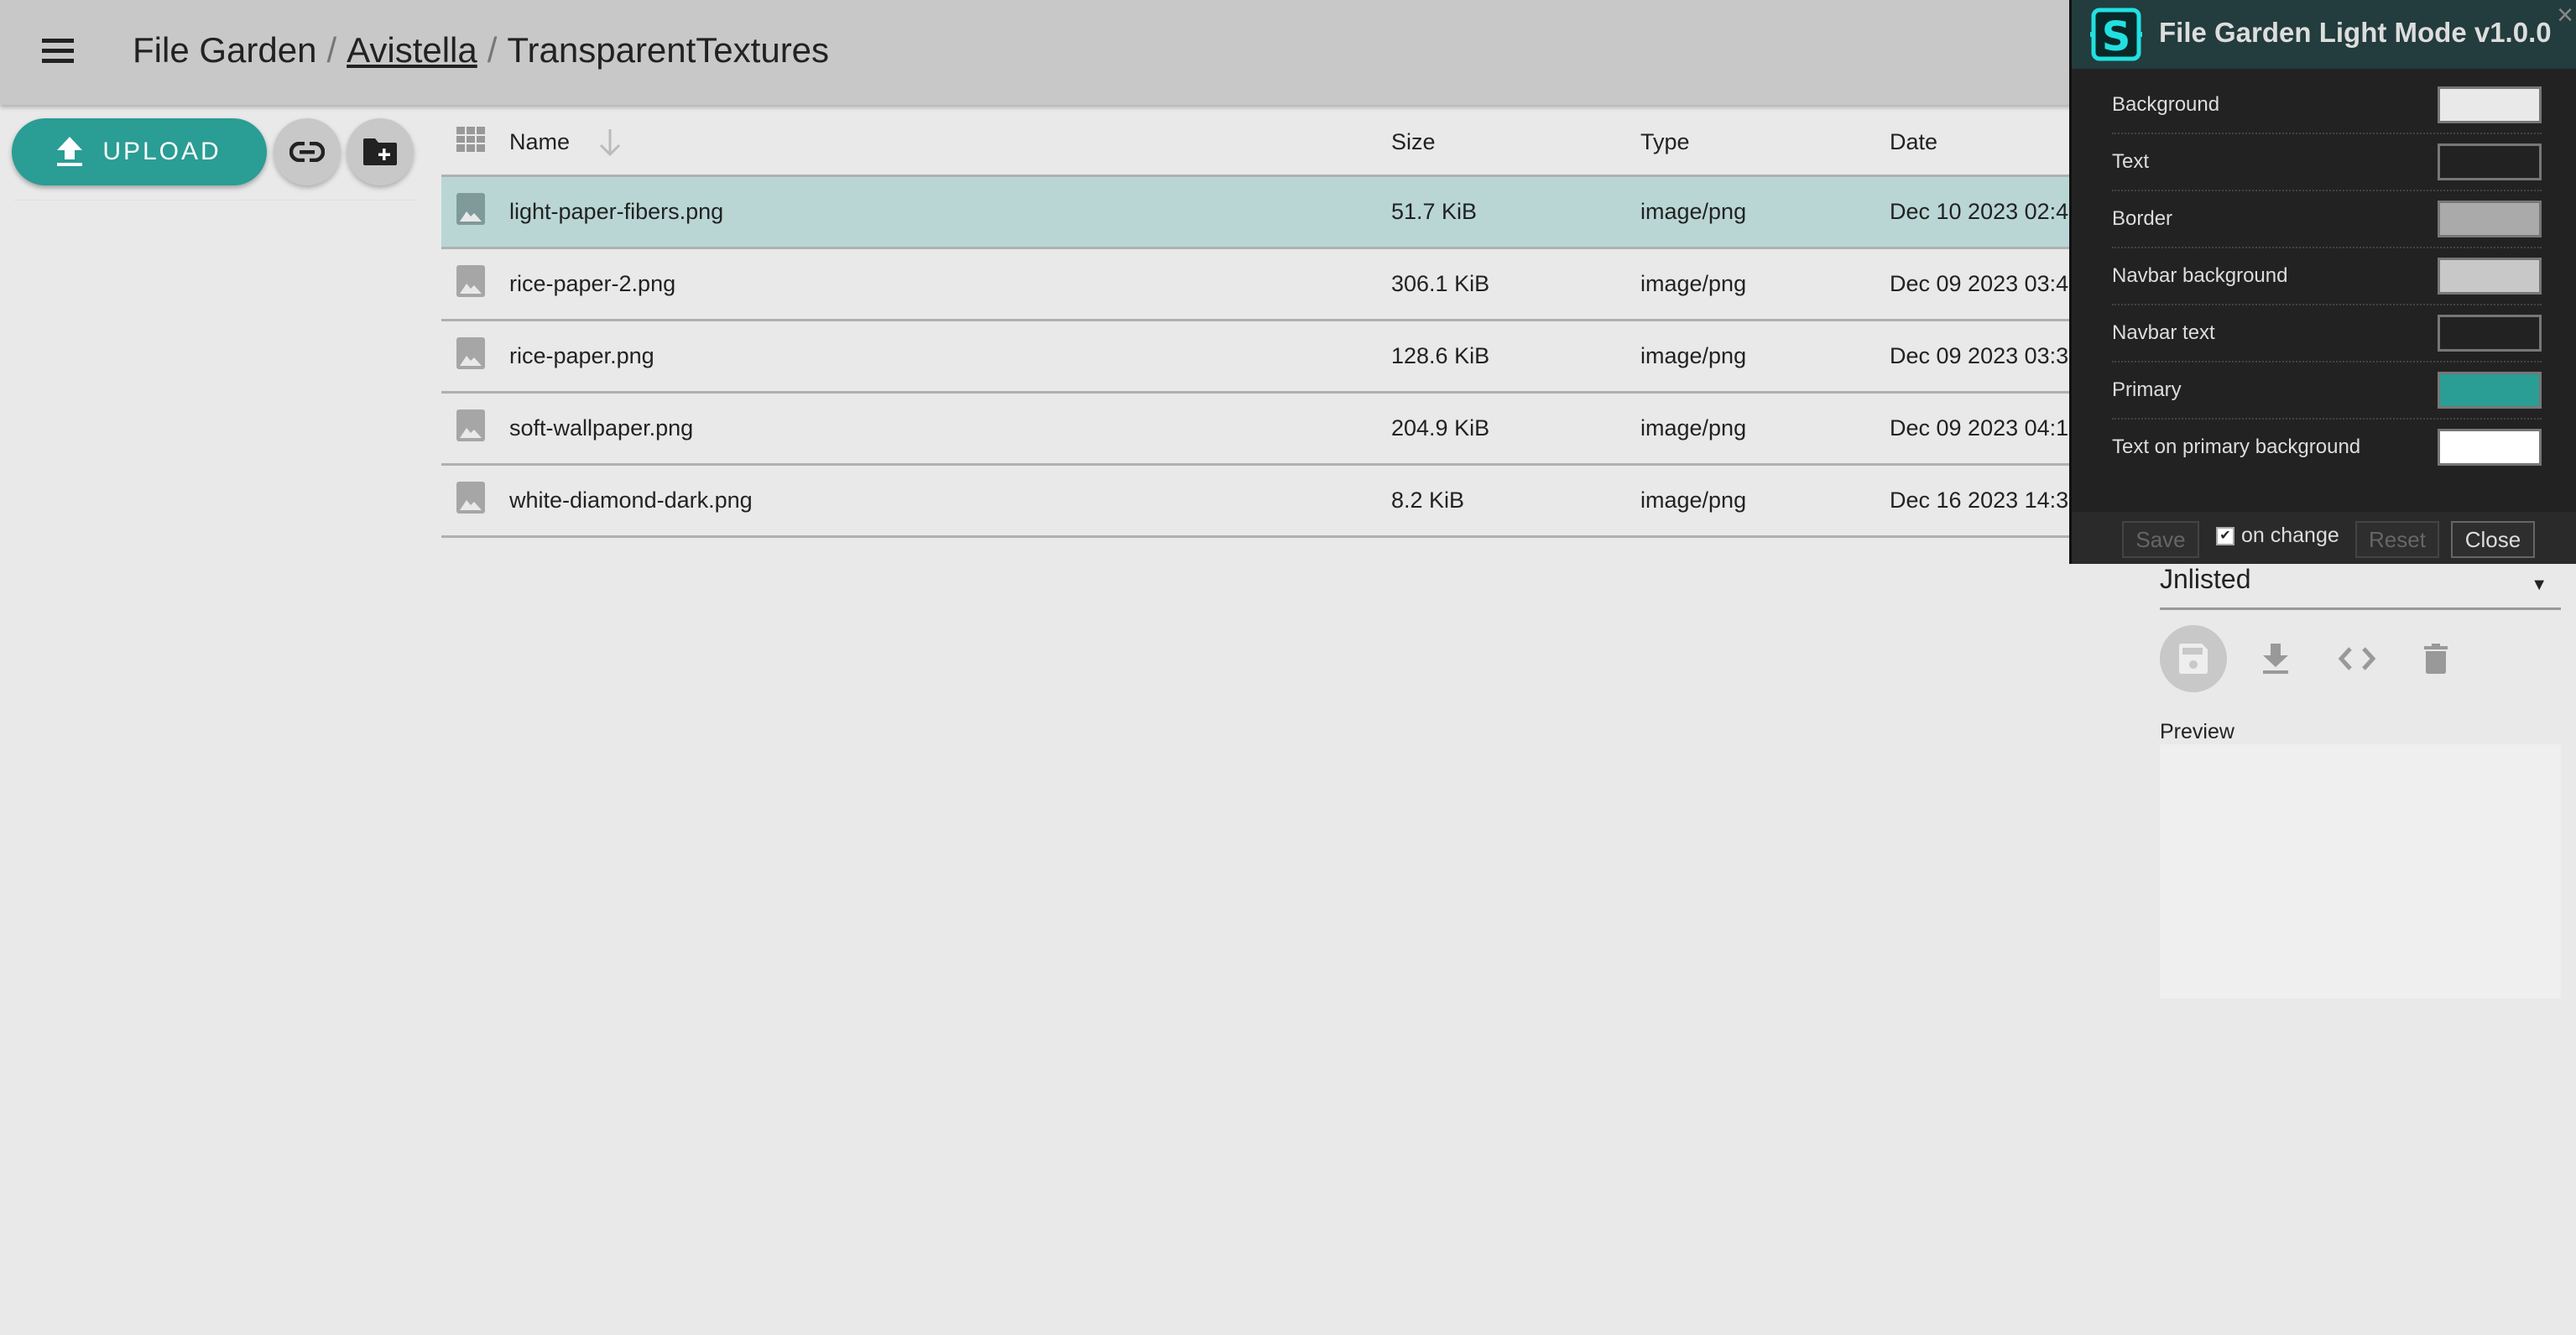 Image resolution: width=2576 pixels, height=1335 pixels. What do you see at coordinates (2539, 585) in the screenshot?
I see `dropdown-arrow-icon: ▼` at bounding box center [2539, 585].